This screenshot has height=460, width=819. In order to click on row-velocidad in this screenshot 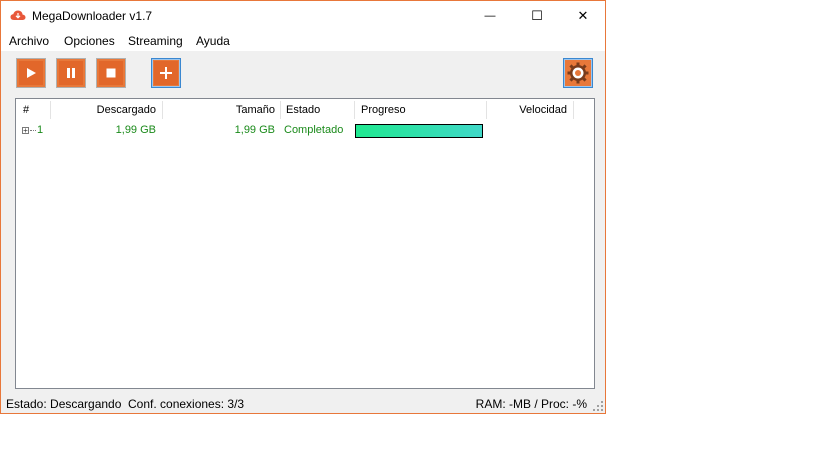, I will do `click(526, 131)`.